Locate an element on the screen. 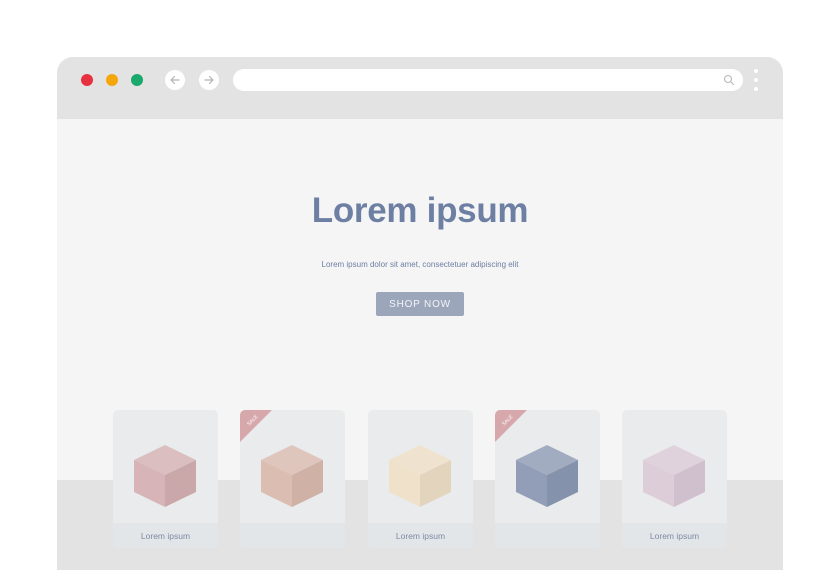  arrow-left-icon is located at coordinates (175, 80).